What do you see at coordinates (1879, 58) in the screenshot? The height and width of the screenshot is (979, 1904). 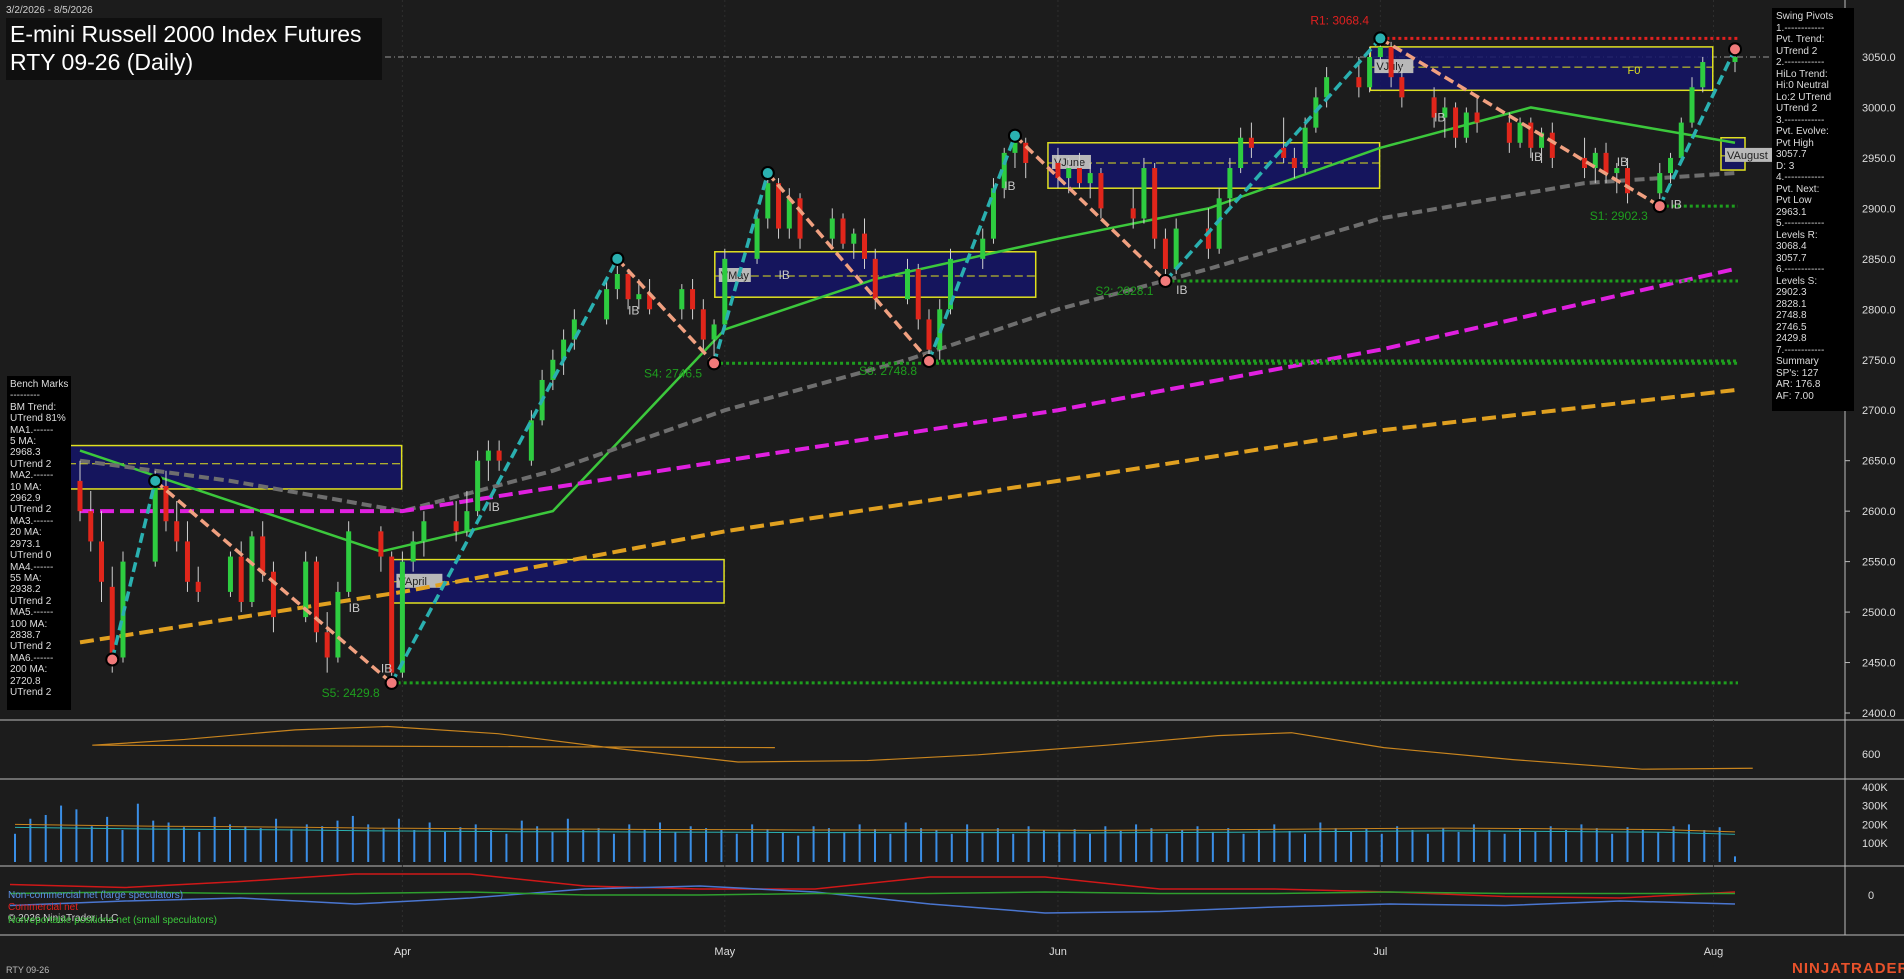 I see `y-tick-label: 3050.0` at bounding box center [1879, 58].